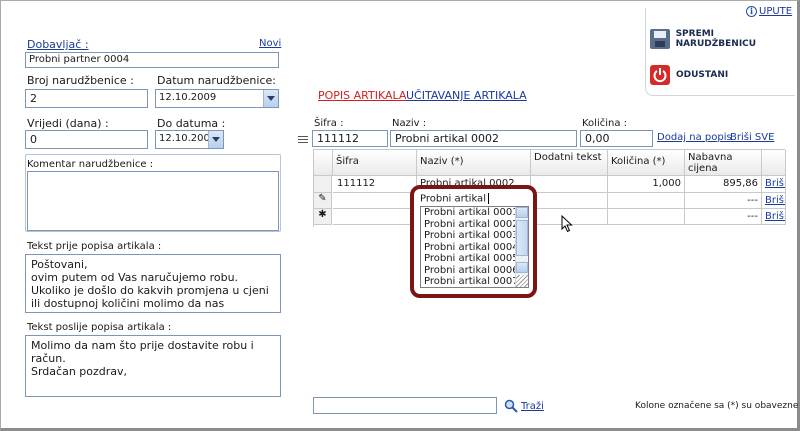 The width and height of the screenshot is (800, 431). Describe the element at coordinates (323, 163) in the screenshot. I see `grid-header-corner` at that location.